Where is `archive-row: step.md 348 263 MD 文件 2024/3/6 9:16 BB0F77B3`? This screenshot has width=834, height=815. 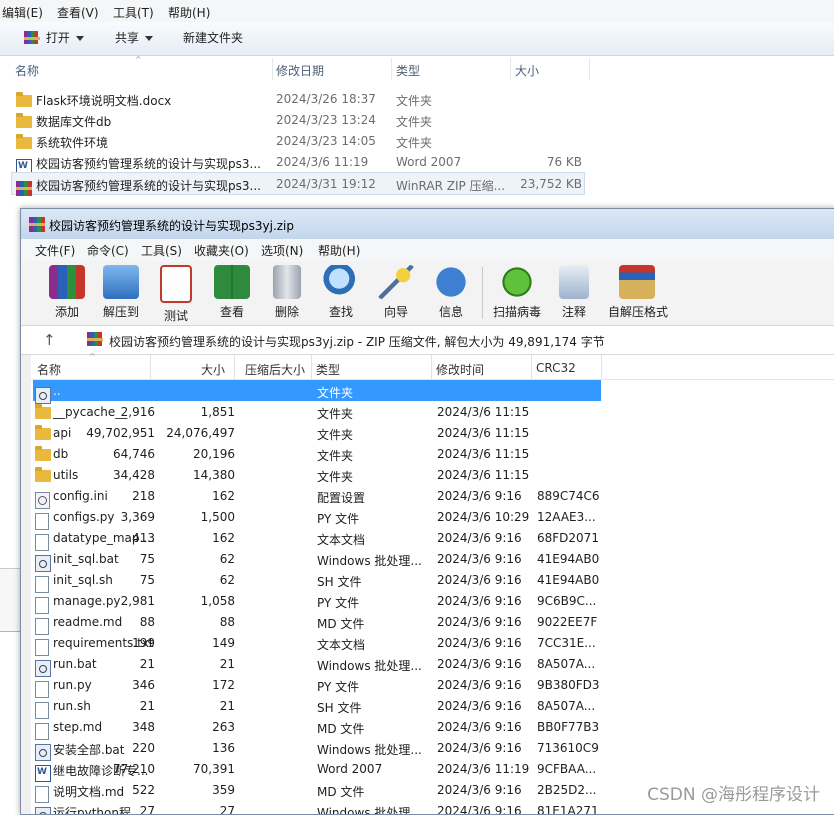 archive-row: step.md 348 263 MD 文件 2024/3/6 9:16 BB0F77B3 is located at coordinates (317, 728).